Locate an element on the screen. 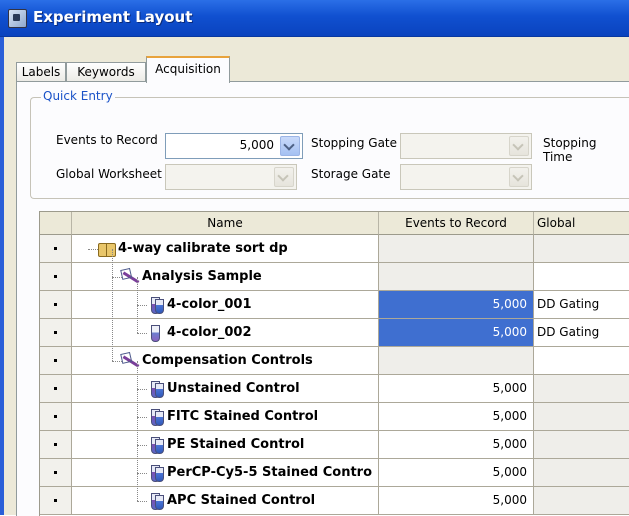 Image resolution: width=629 pixels, height=516 pixels. table-row: Unstained Control 5,000 is located at coordinates (334, 389).